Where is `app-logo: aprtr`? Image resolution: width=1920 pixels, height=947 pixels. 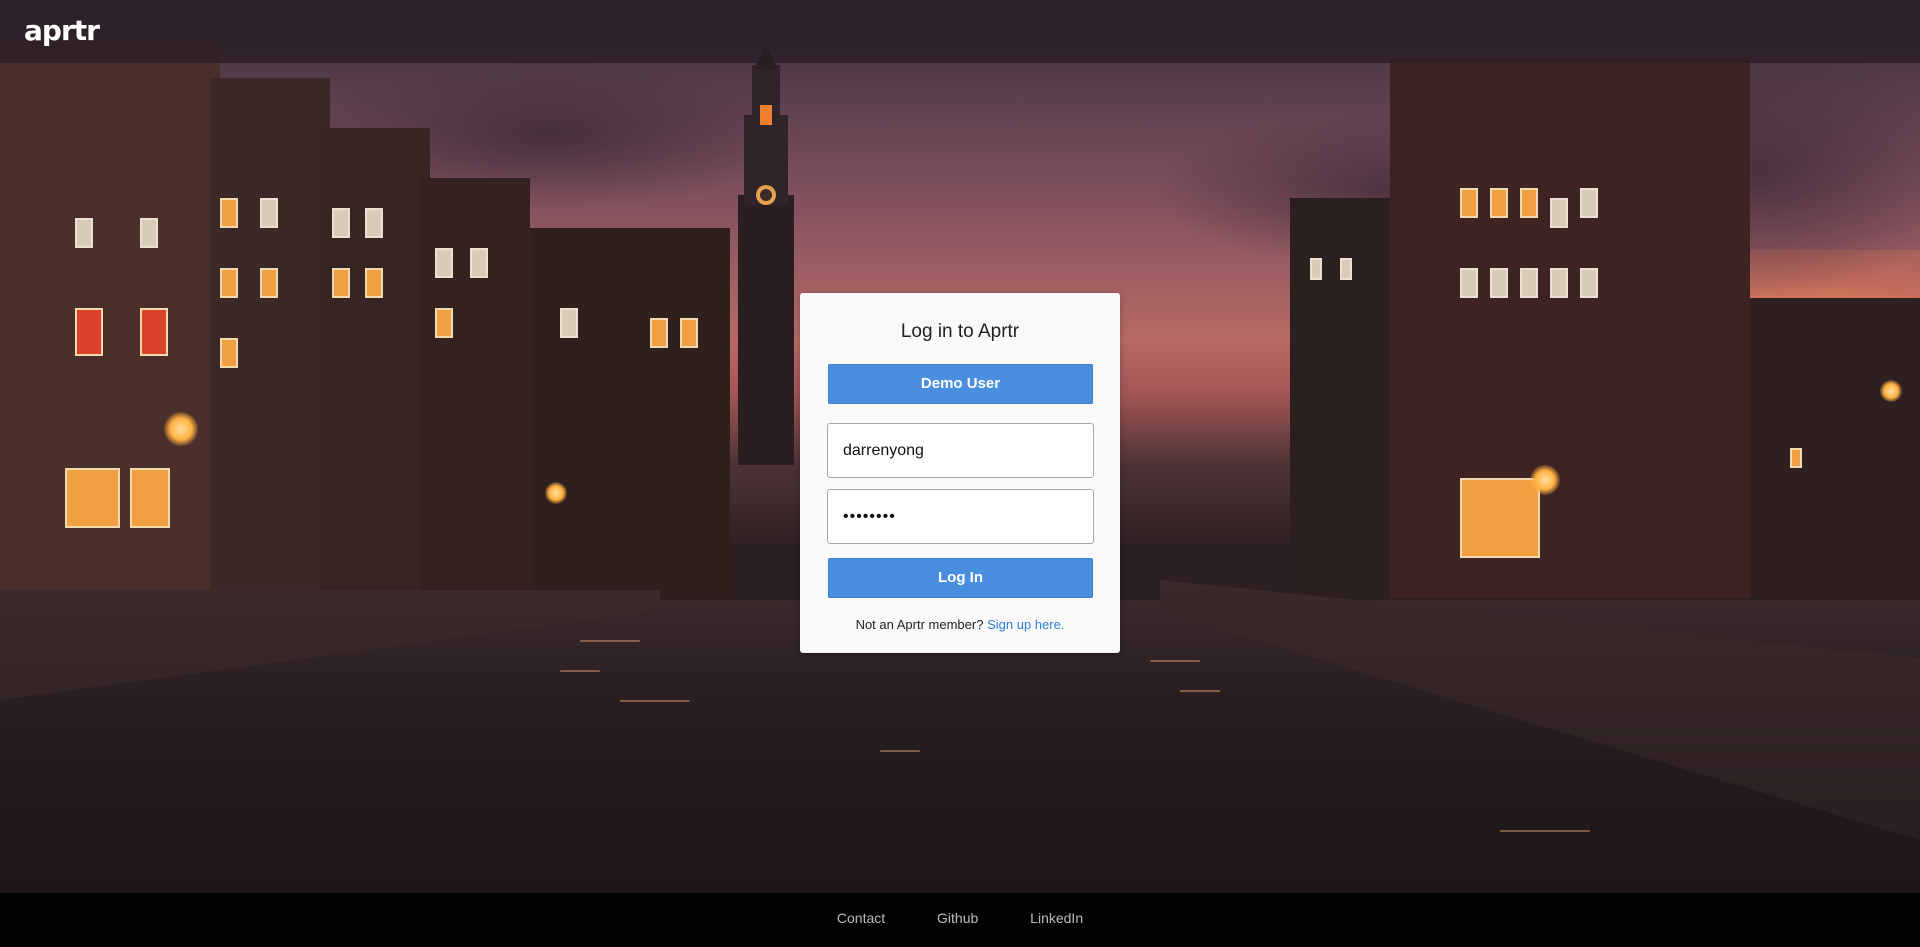
app-logo: aprtr is located at coordinates (62, 31).